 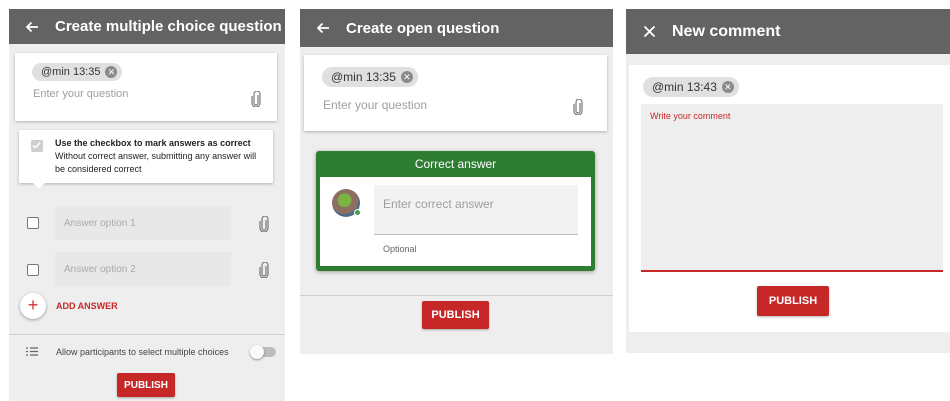 I want to click on add-answer-button: ADD ANSWER, so click(x=87, y=306).